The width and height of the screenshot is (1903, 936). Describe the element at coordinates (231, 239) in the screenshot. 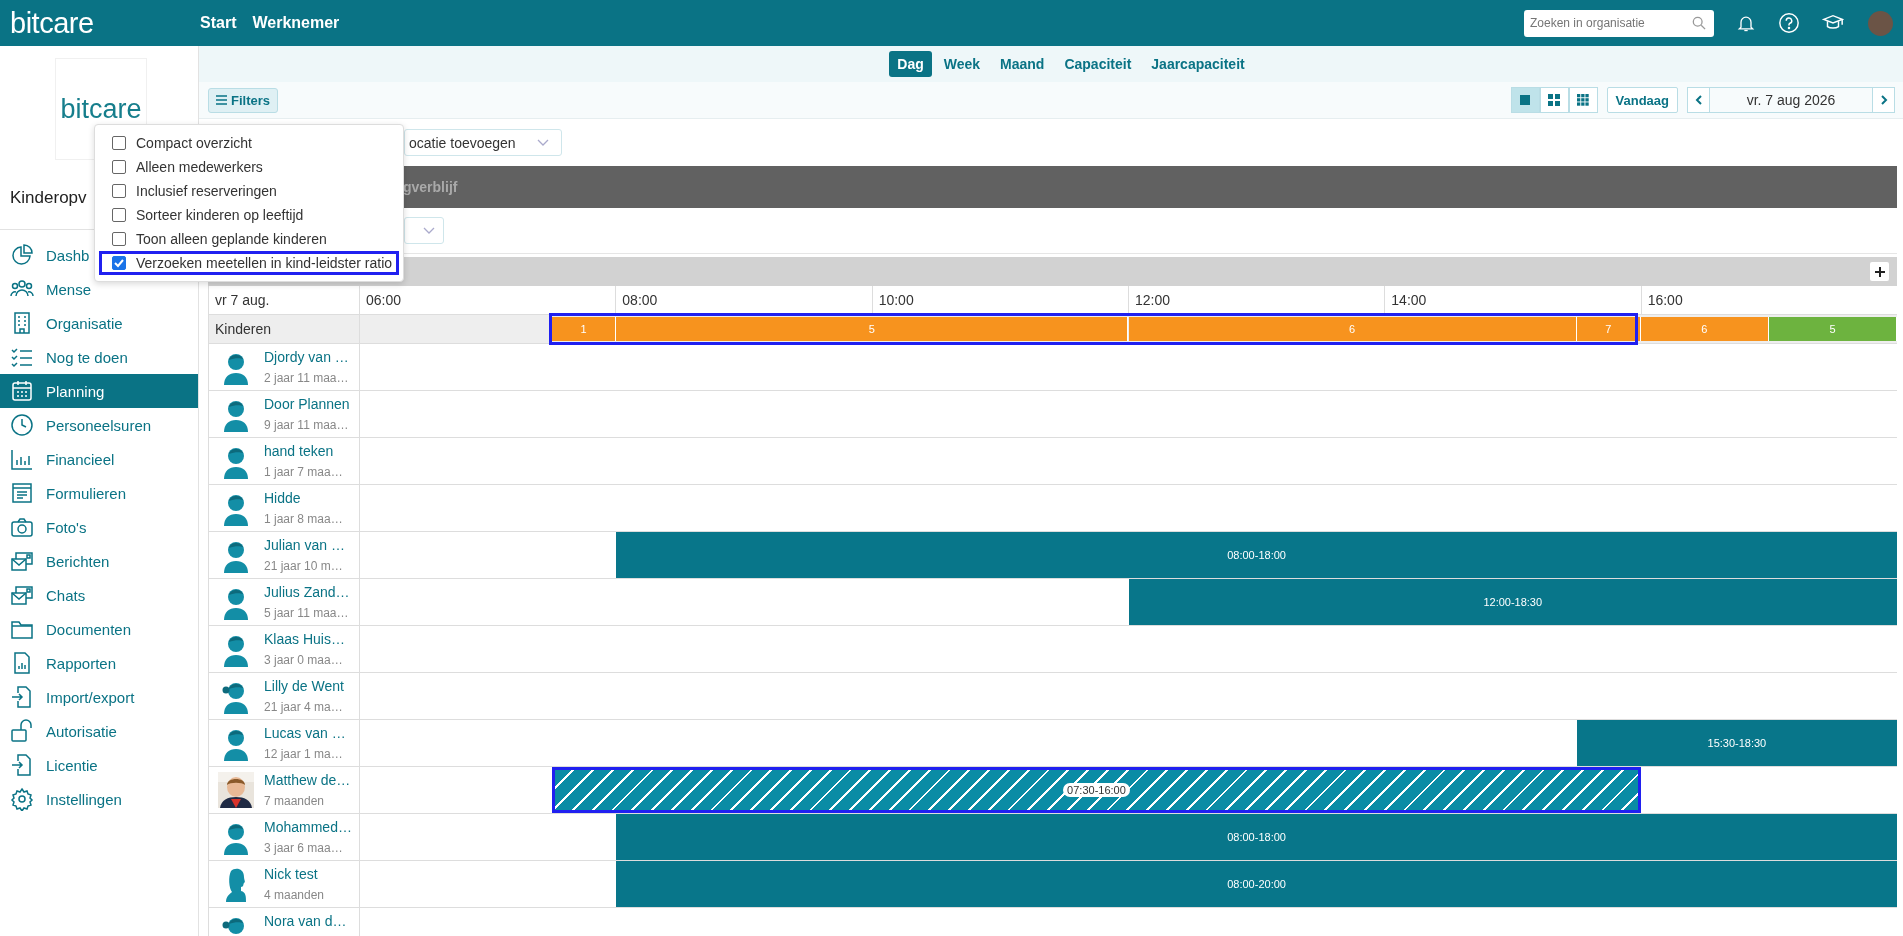

I see `option-label: Toon alleen geplande kinderen` at that location.